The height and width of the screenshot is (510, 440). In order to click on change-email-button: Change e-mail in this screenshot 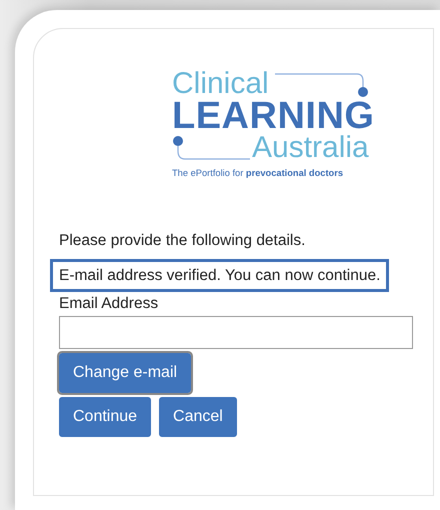, I will do `click(125, 372)`.